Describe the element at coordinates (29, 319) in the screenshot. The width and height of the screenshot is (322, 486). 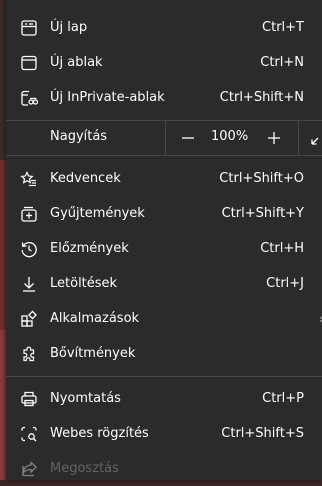
I see `apps-icon` at that location.